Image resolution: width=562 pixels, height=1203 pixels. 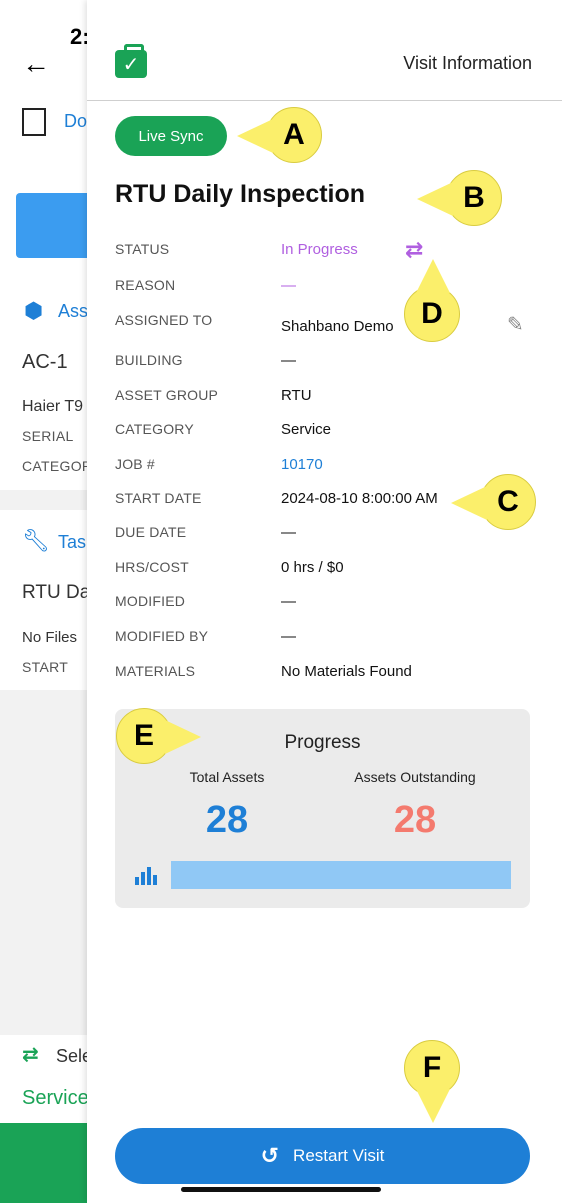 What do you see at coordinates (474, 197) in the screenshot?
I see `callout-letter: B` at bounding box center [474, 197].